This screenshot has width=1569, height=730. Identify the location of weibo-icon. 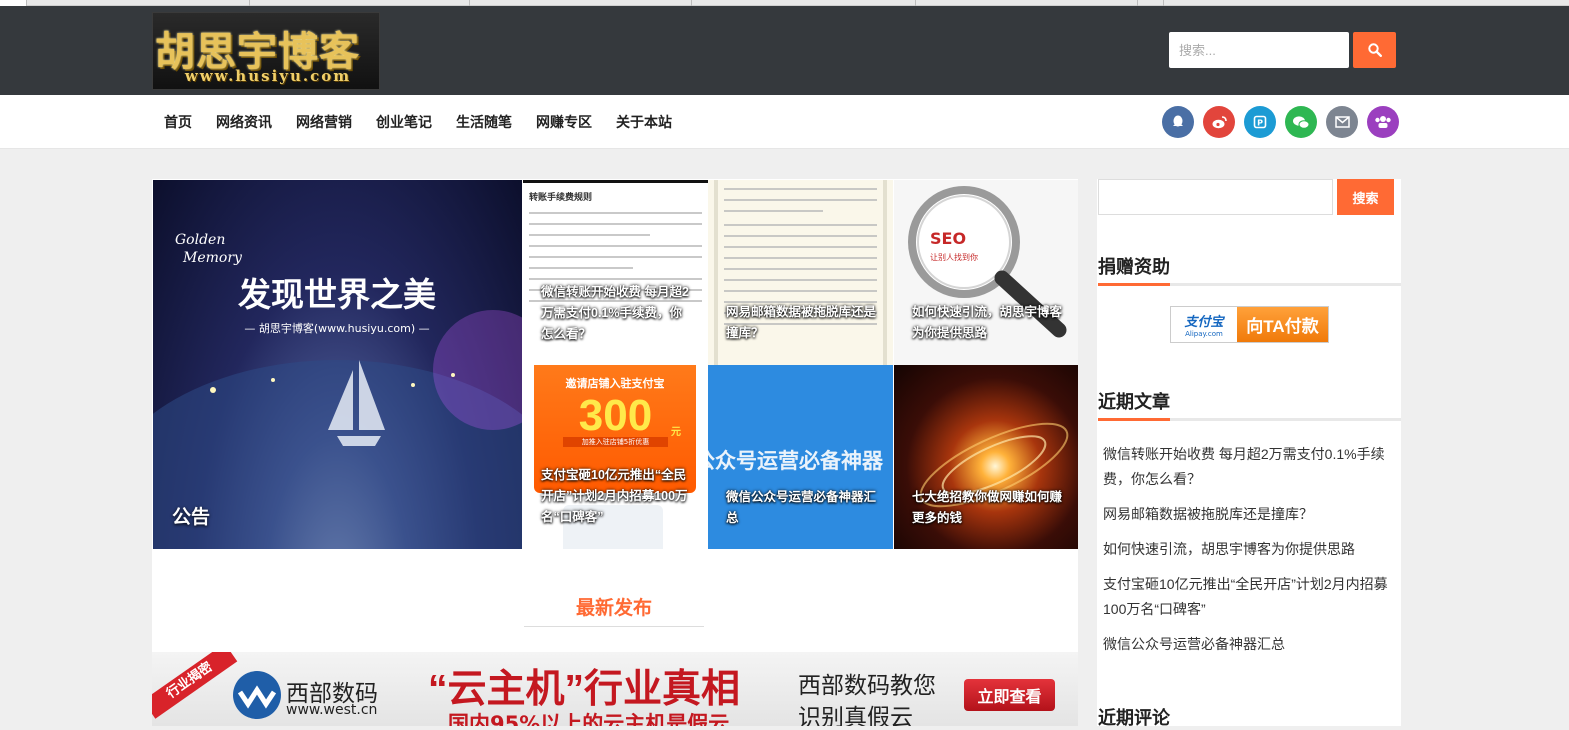
(1219, 122).